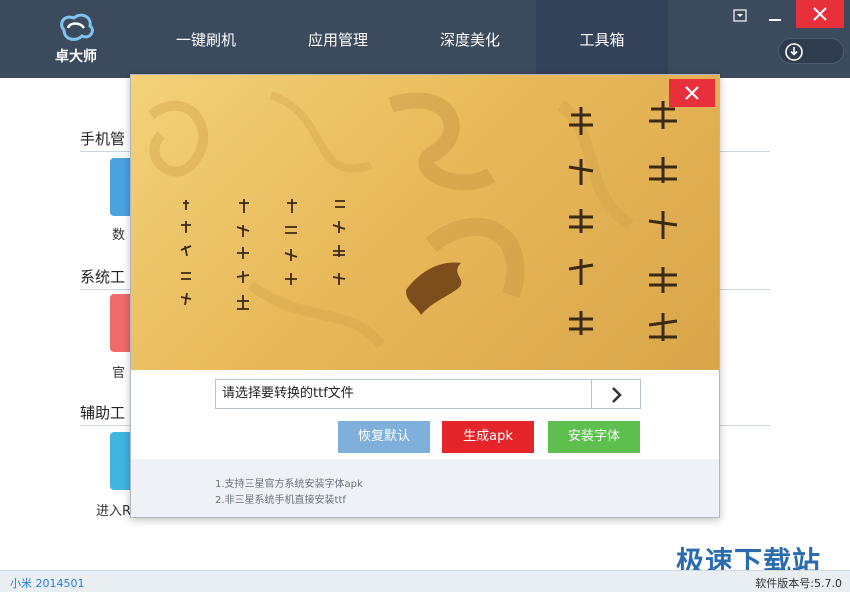  I want to click on logo-icon, so click(77, 27).